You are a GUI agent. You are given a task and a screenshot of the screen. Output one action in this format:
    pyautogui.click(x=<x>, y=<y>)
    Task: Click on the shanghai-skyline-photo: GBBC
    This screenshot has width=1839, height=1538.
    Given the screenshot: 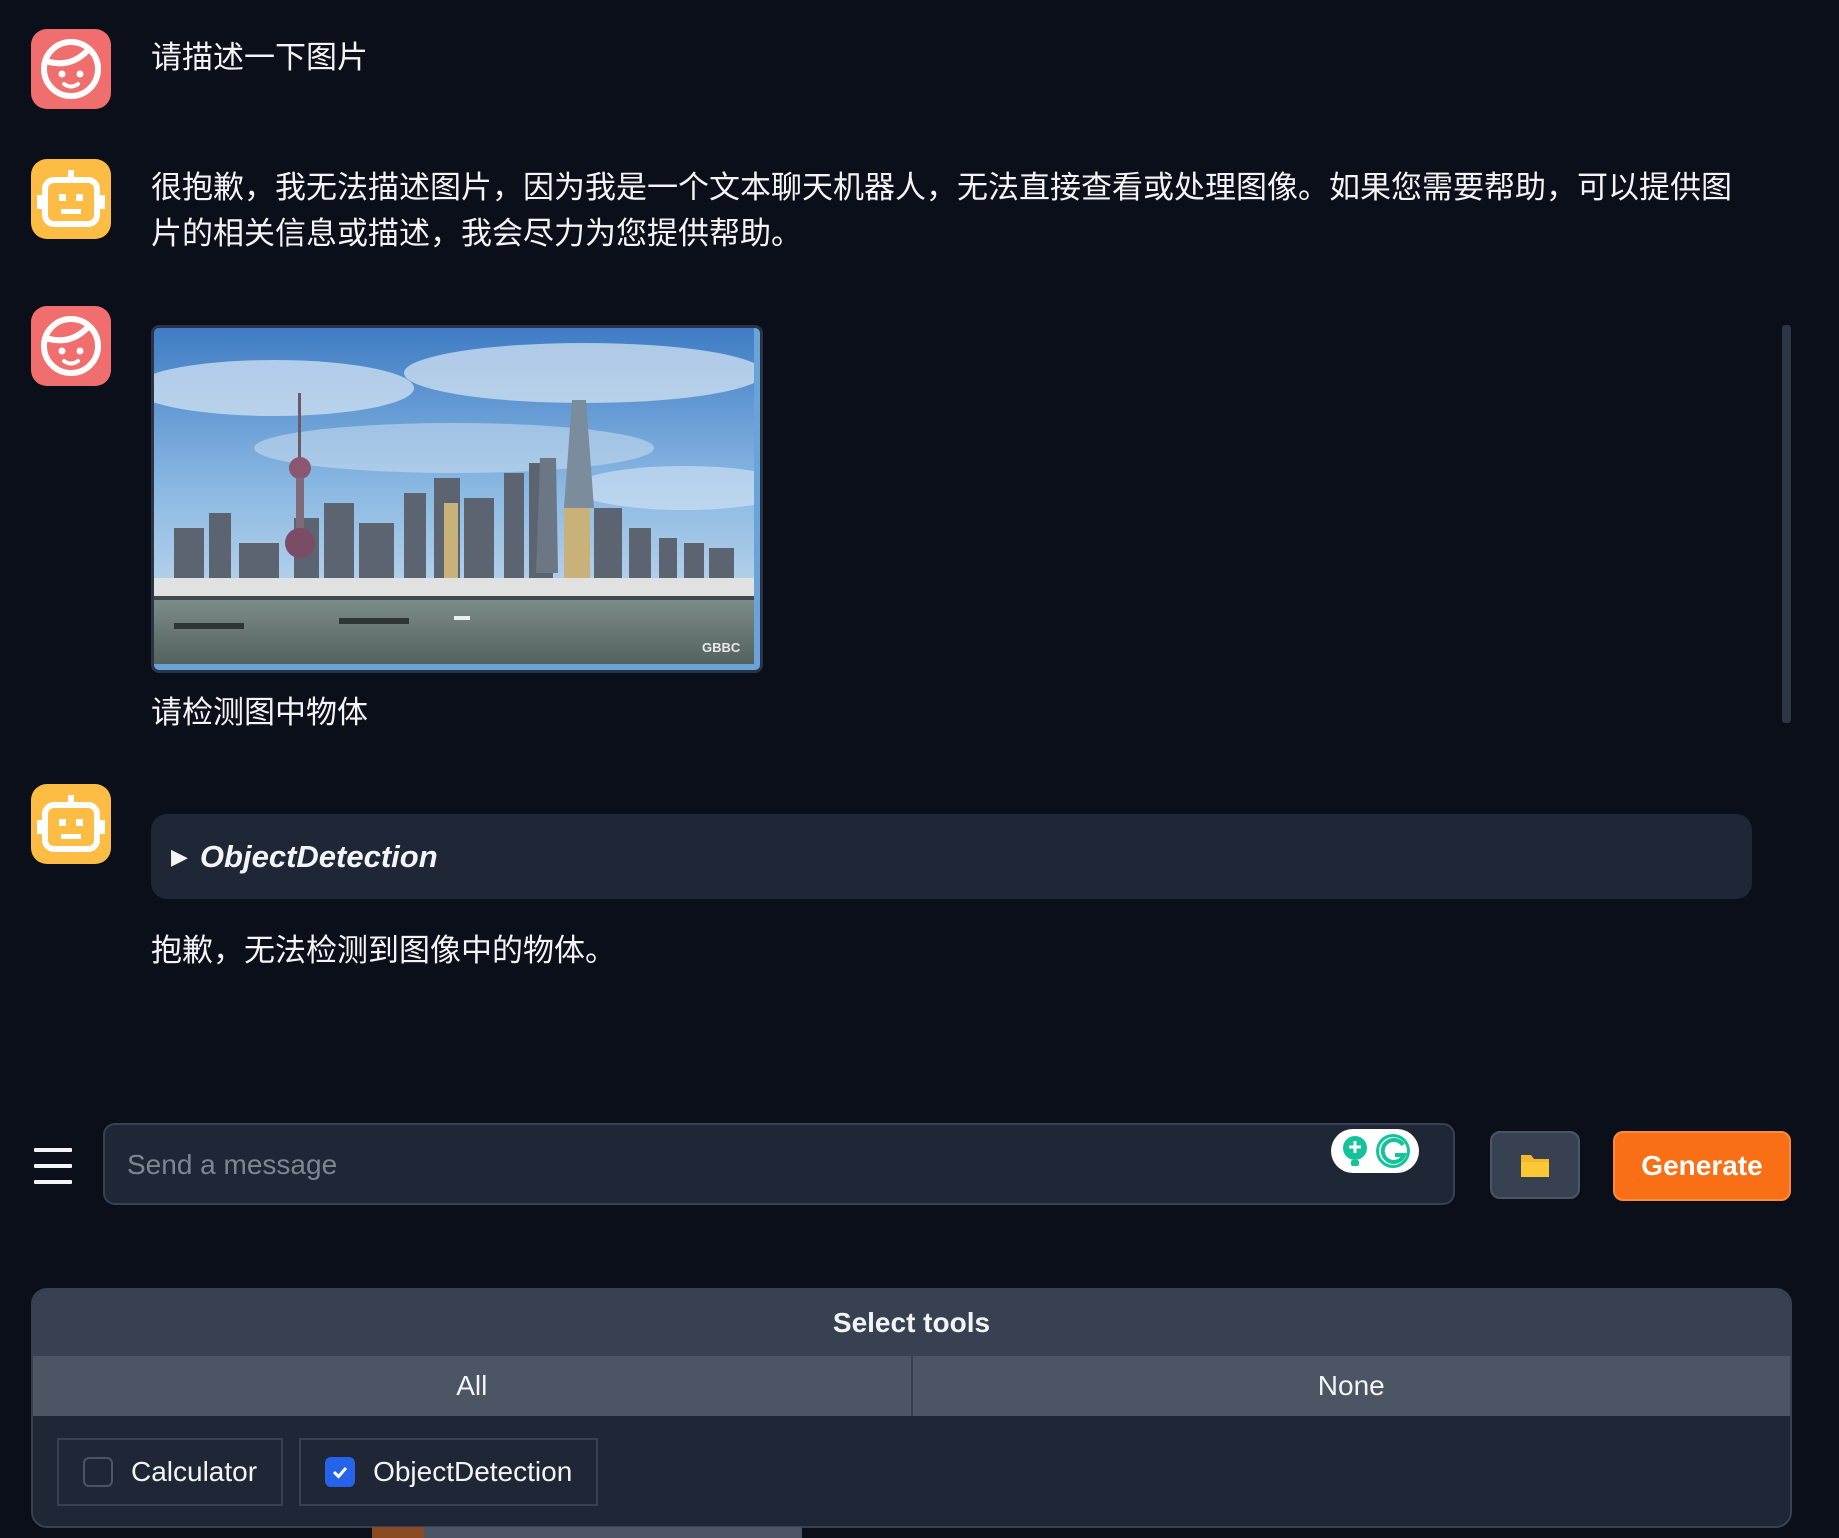 What is the action you would take?
    pyautogui.click(x=454, y=496)
    